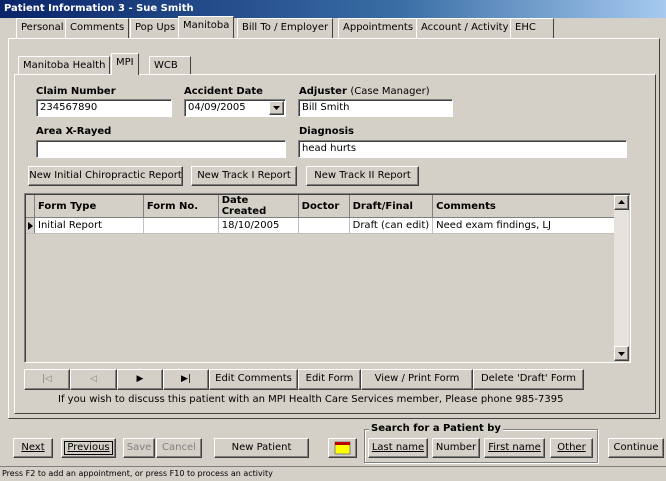  I want to click on cell-form-type: Initial Report, so click(89, 225).